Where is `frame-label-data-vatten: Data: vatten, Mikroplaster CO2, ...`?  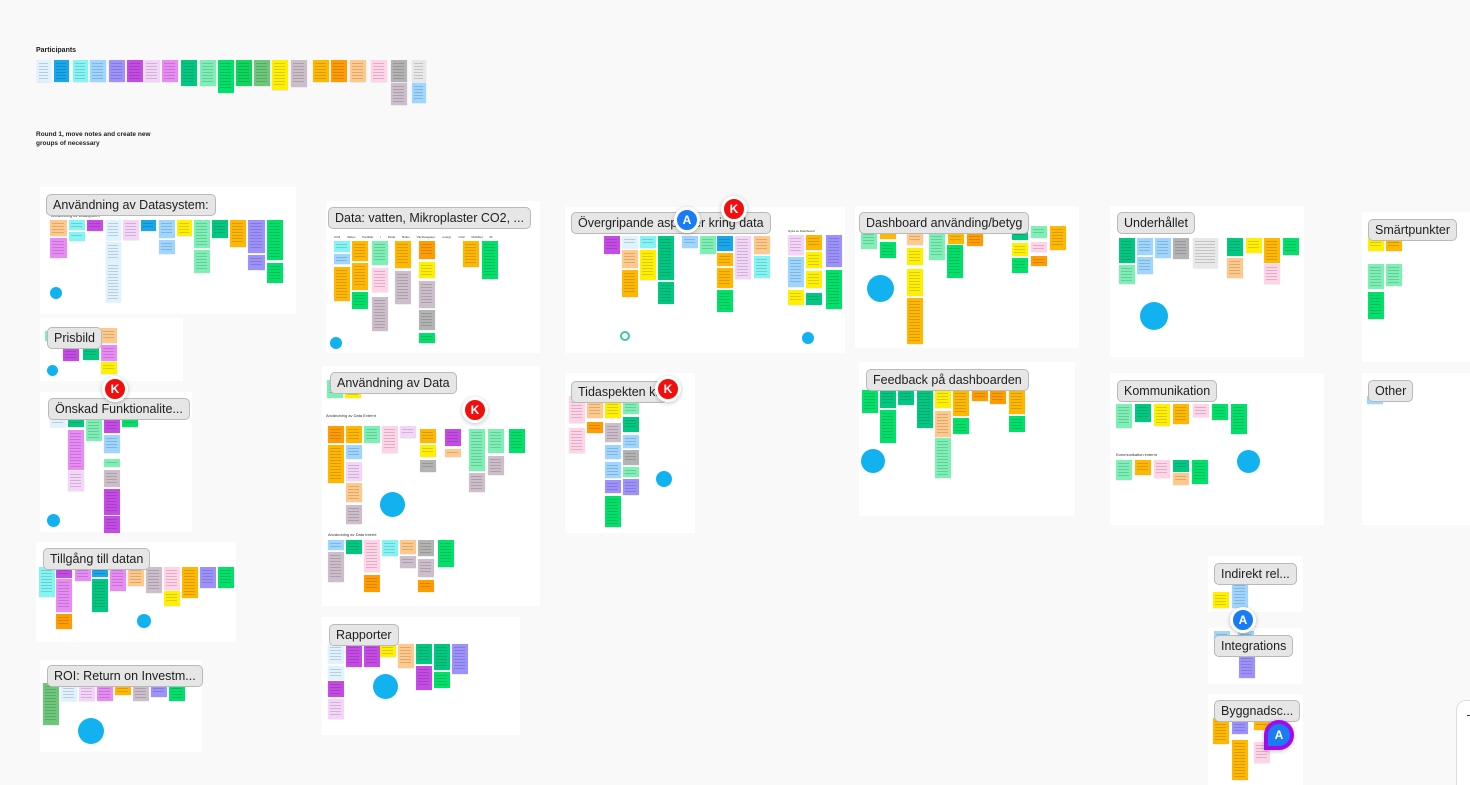
frame-label-data-vatten: Data: vatten, Mikroplaster CO2, ... is located at coordinates (429, 218).